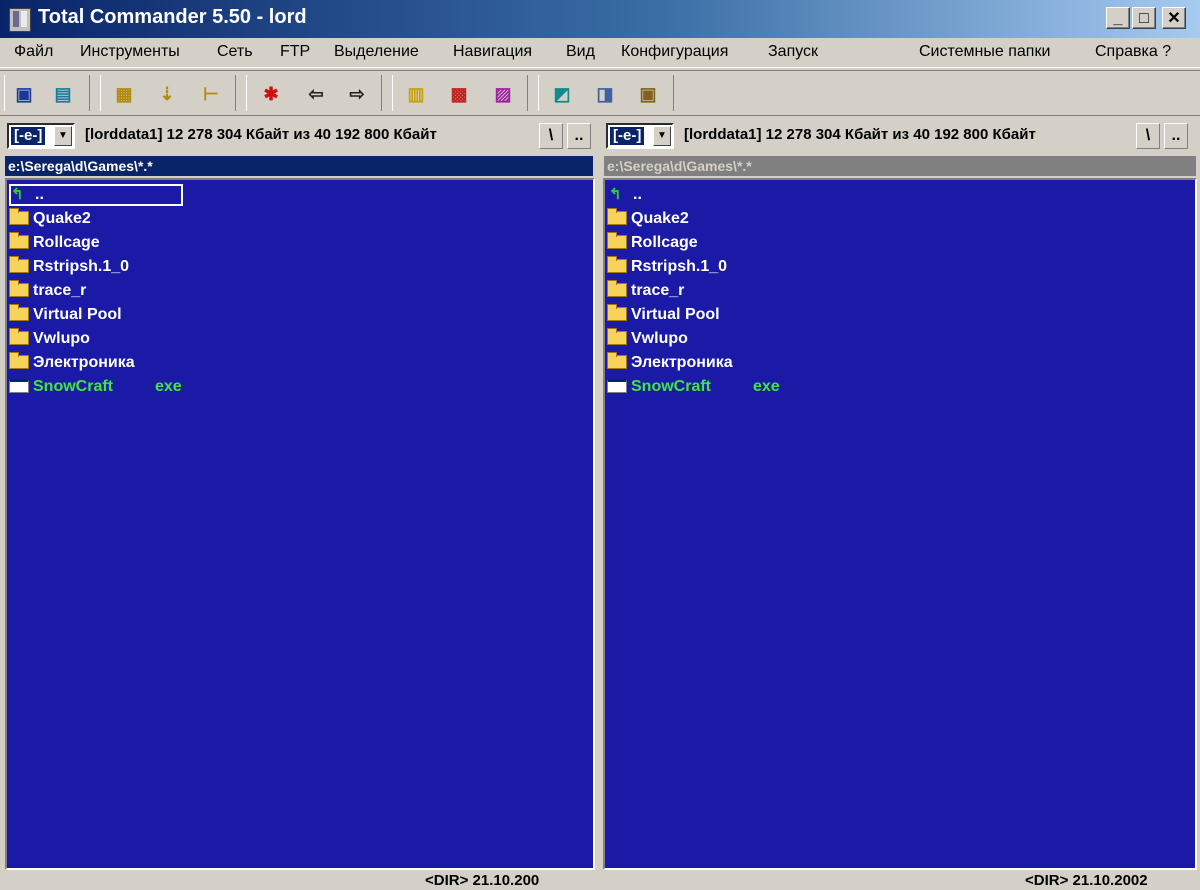 Image resolution: width=1200 pixels, height=890 pixels. What do you see at coordinates (600, 19) in the screenshot?
I see `title-bar: Total Commander 5.50 - lord _ □ ✕` at bounding box center [600, 19].